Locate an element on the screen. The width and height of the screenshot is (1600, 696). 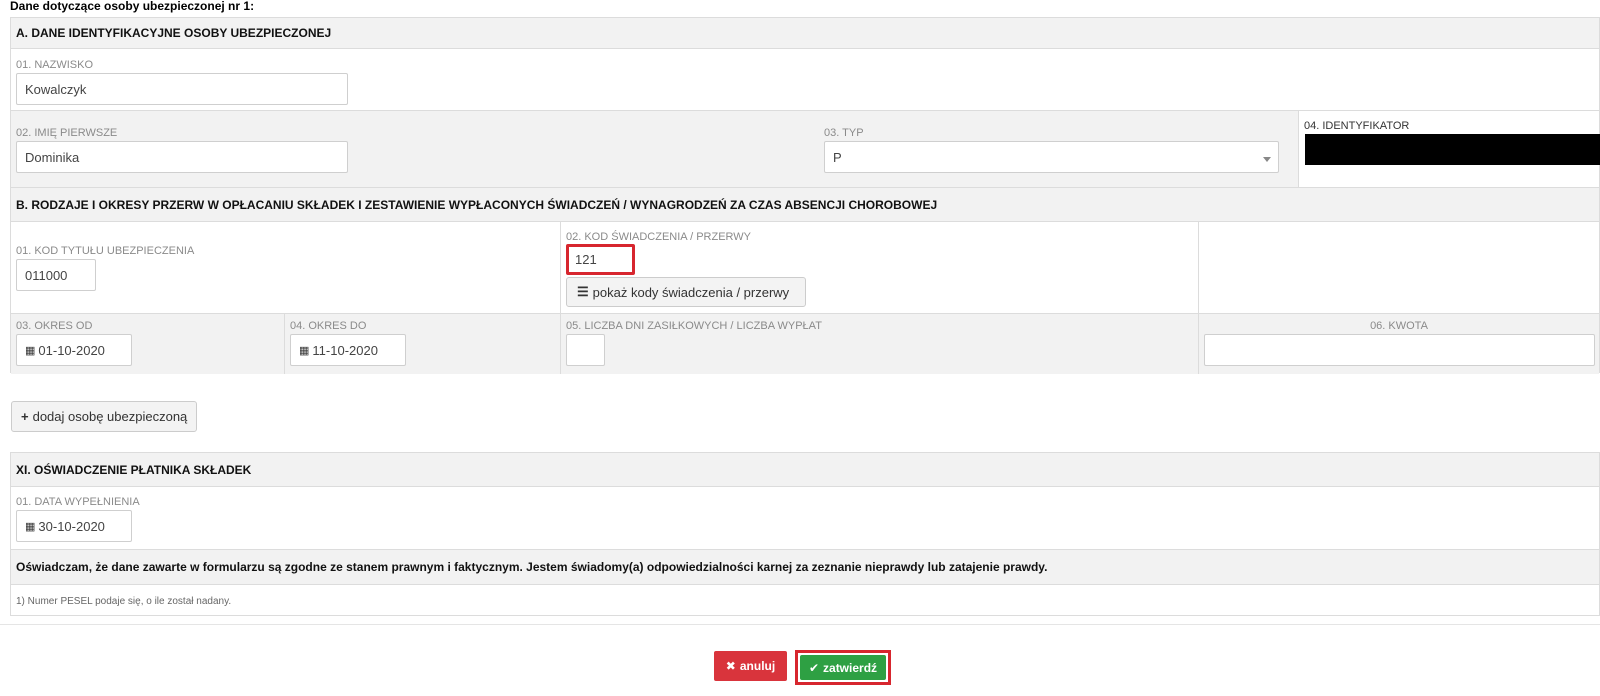
period-to-cell: 04. OKRES DO ▦ 11-10-2020 is located at coordinates (423, 344).